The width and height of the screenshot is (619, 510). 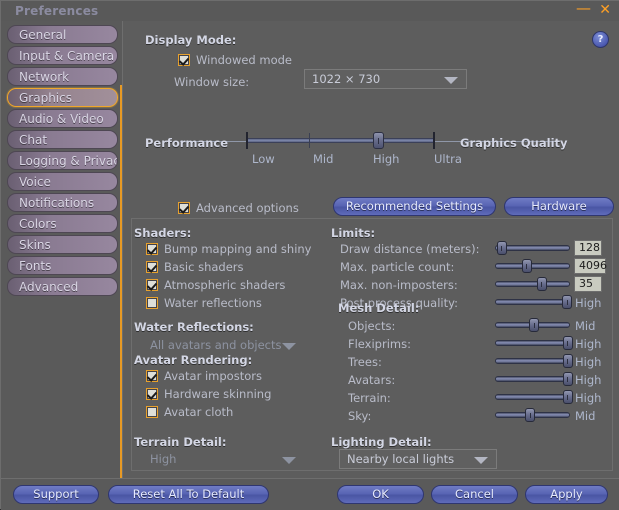 I want to click on sidebar-item-graphics: Graphics, so click(x=62, y=97).